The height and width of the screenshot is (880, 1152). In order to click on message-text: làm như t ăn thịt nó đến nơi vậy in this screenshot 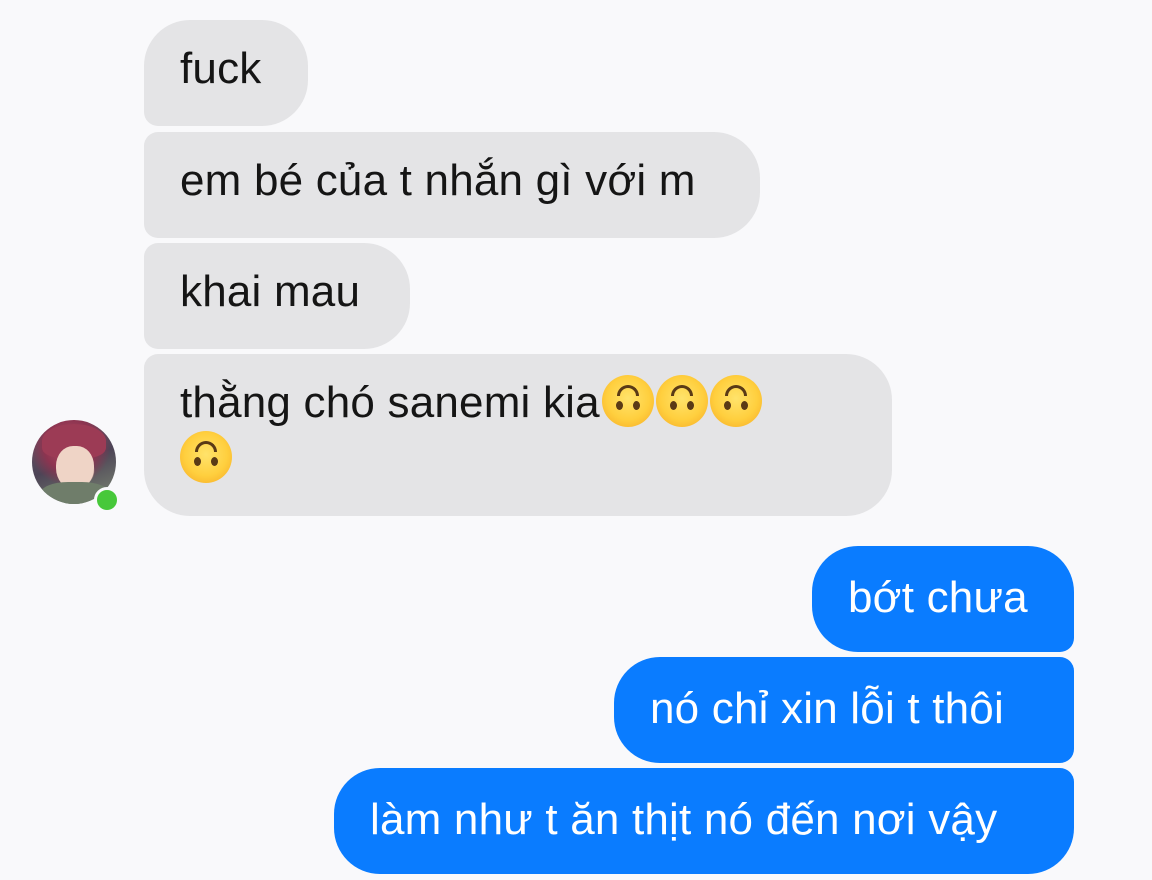, I will do `click(684, 819)`.